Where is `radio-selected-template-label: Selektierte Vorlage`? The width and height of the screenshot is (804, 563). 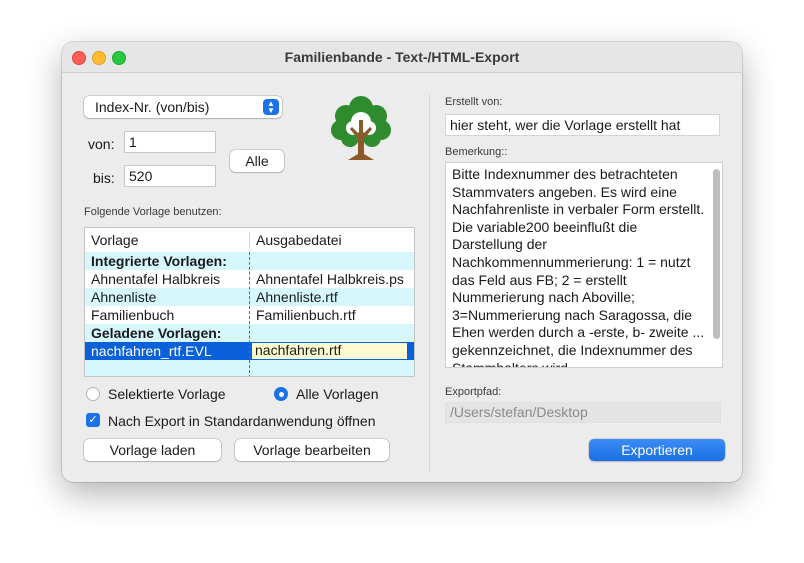
radio-selected-template-label: Selektierte Vorlage is located at coordinates (167, 394).